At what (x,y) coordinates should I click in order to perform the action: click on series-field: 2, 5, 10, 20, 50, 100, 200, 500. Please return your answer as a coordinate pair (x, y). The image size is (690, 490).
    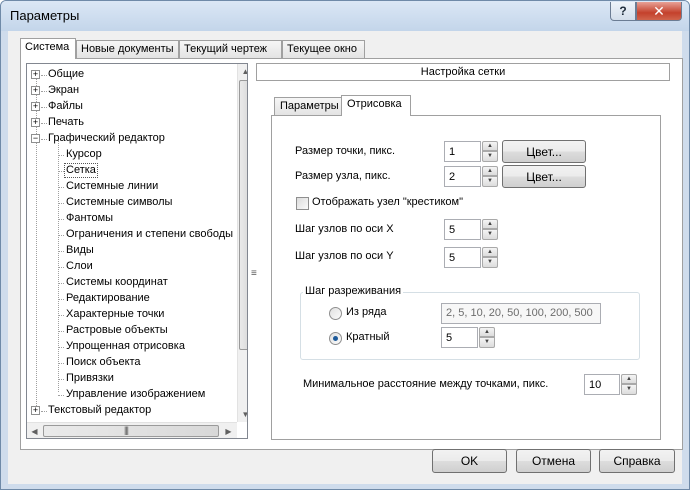
    Looking at the image, I should click on (521, 313).